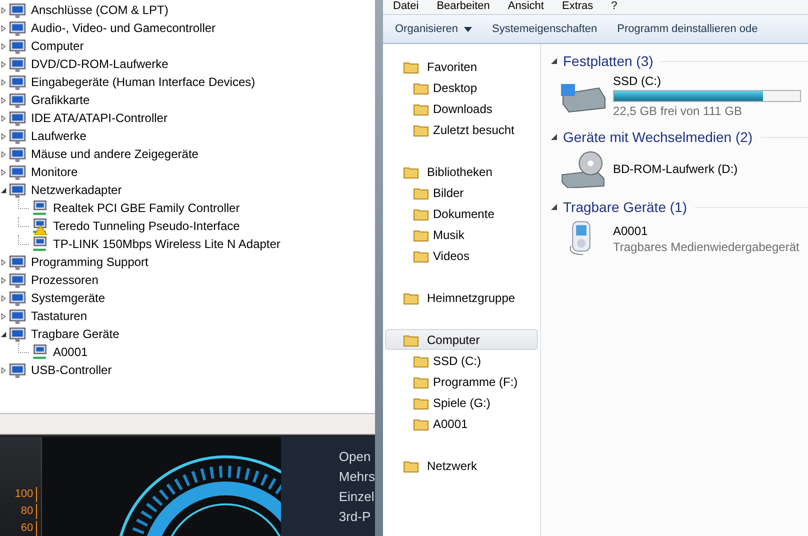 The width and height of the screenshot is (808, 536). What do you see at coordinates (29, 511) in the screenshot?
I see `scale-label: 80` at bounding box center [29, 511].